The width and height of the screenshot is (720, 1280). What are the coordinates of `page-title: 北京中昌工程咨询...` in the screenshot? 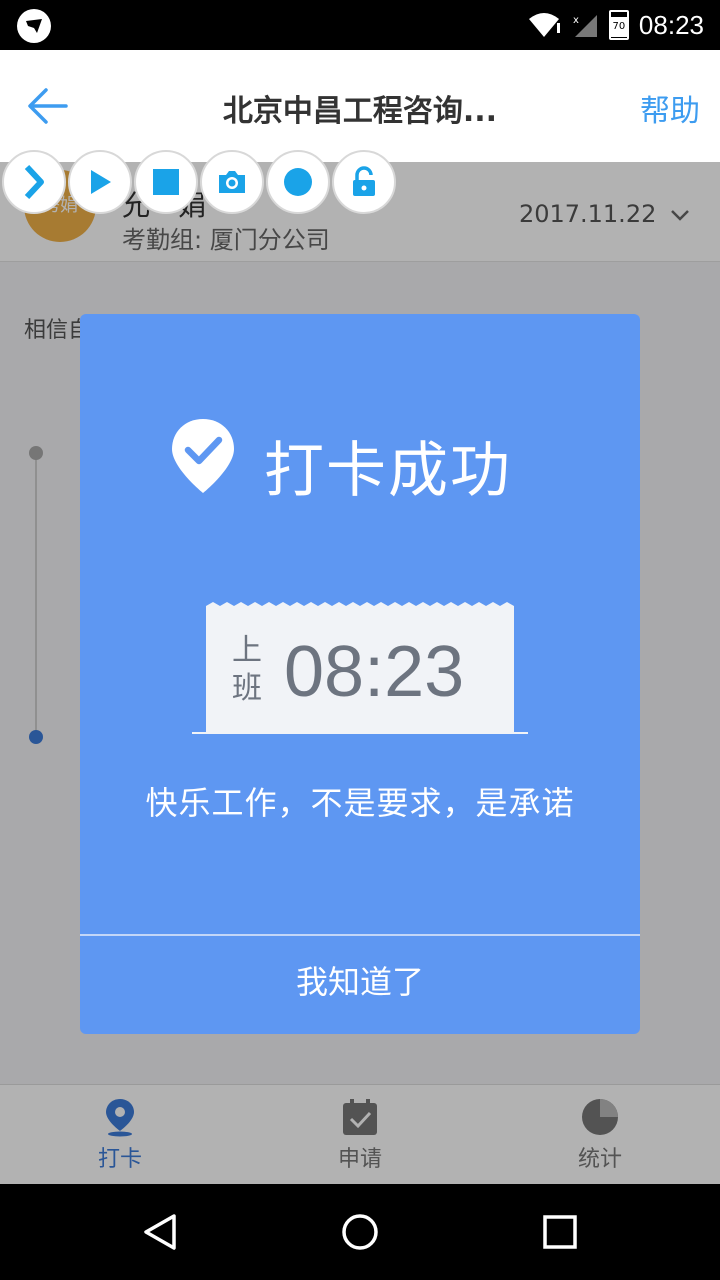 It's located at (360, 111).